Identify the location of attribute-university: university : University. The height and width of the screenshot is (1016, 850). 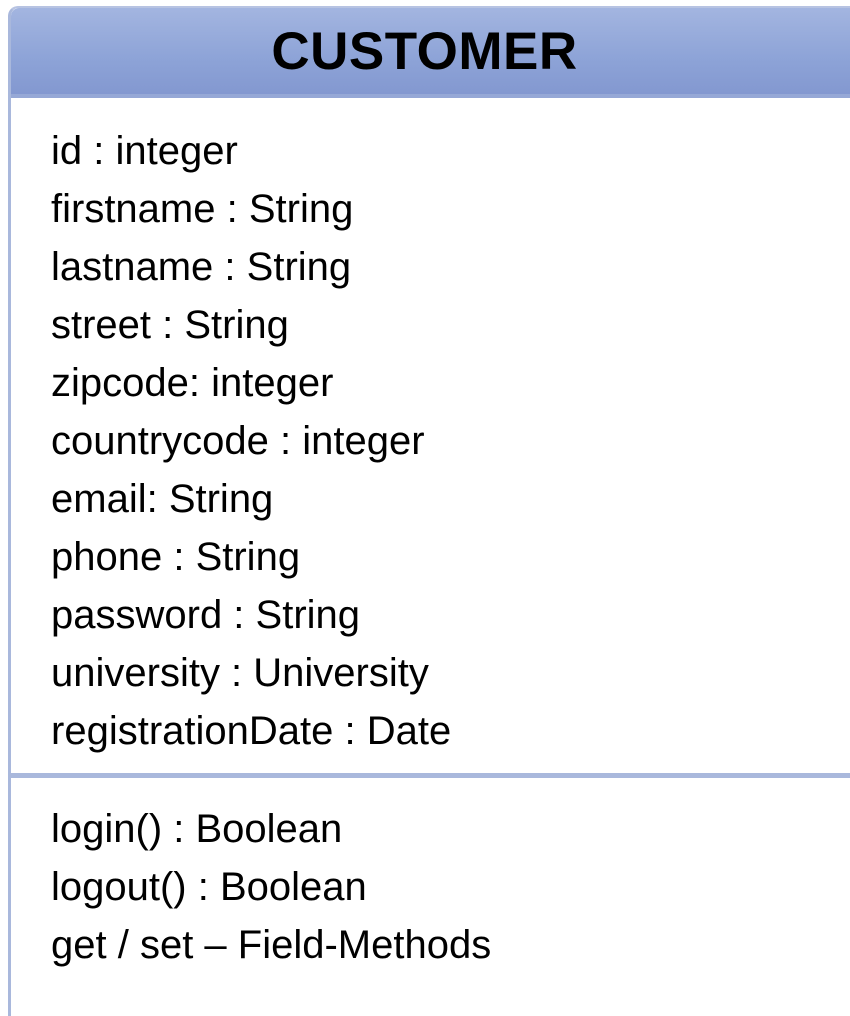
(240, 673).